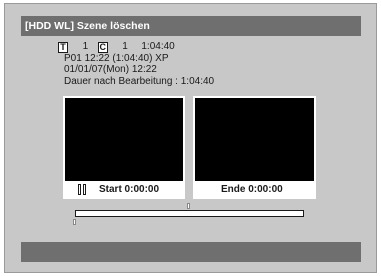 The height and width of the screenshot is (276, 381). Describe the element at coordinates (136, 47) in the screenshot. I see `title-chapter-row: T 1 C 1 1:04:40` at that location.